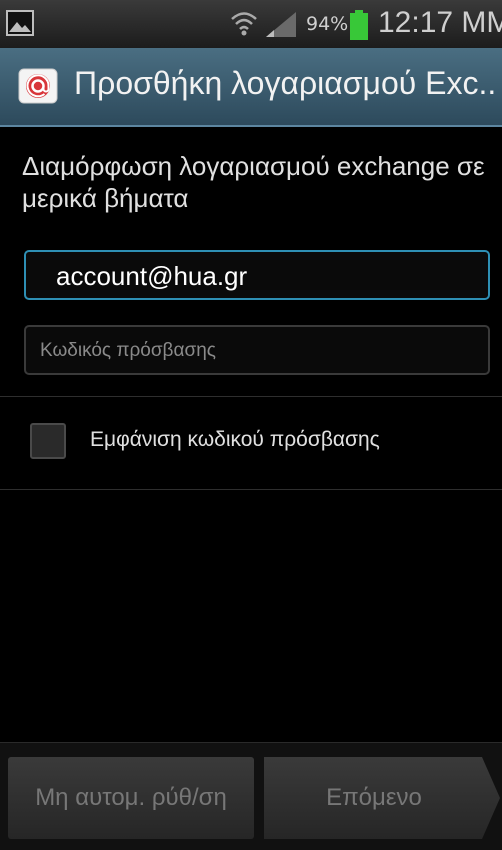 This screenshot has width=502, height=850. Describe the element at coordinates (359, 25) in the screenshot. I see `battery-icon` at that location.